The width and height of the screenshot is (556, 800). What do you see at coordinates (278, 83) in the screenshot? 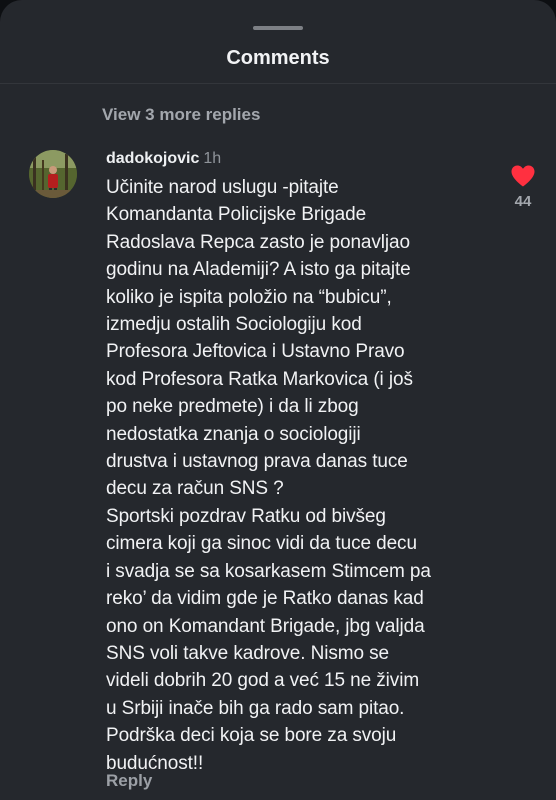
I see `header-divider` at bounding box center [278, 83].